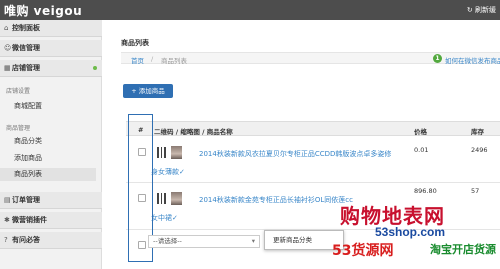 This screenshot has height=269, width=500. What do you see at coordinates (363, 251) in the screenshot?
I see `watermark-brand: 53货源网` at bounding box center [363, 251].